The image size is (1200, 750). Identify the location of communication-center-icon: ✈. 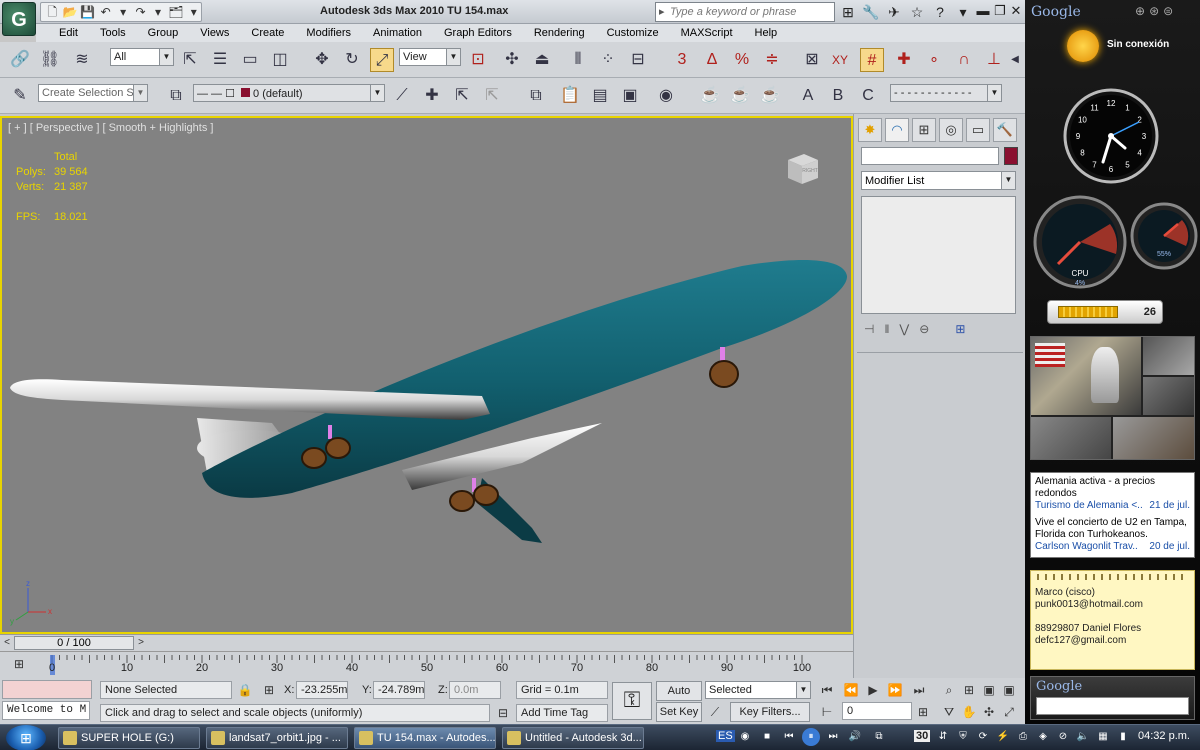
(894, 12).